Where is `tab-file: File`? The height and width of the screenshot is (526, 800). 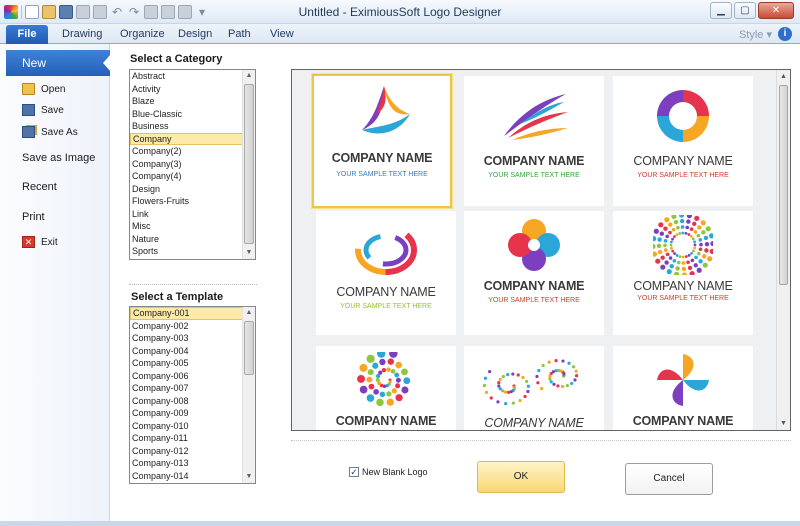 tab-file: File is located at coordinates (27, 34).